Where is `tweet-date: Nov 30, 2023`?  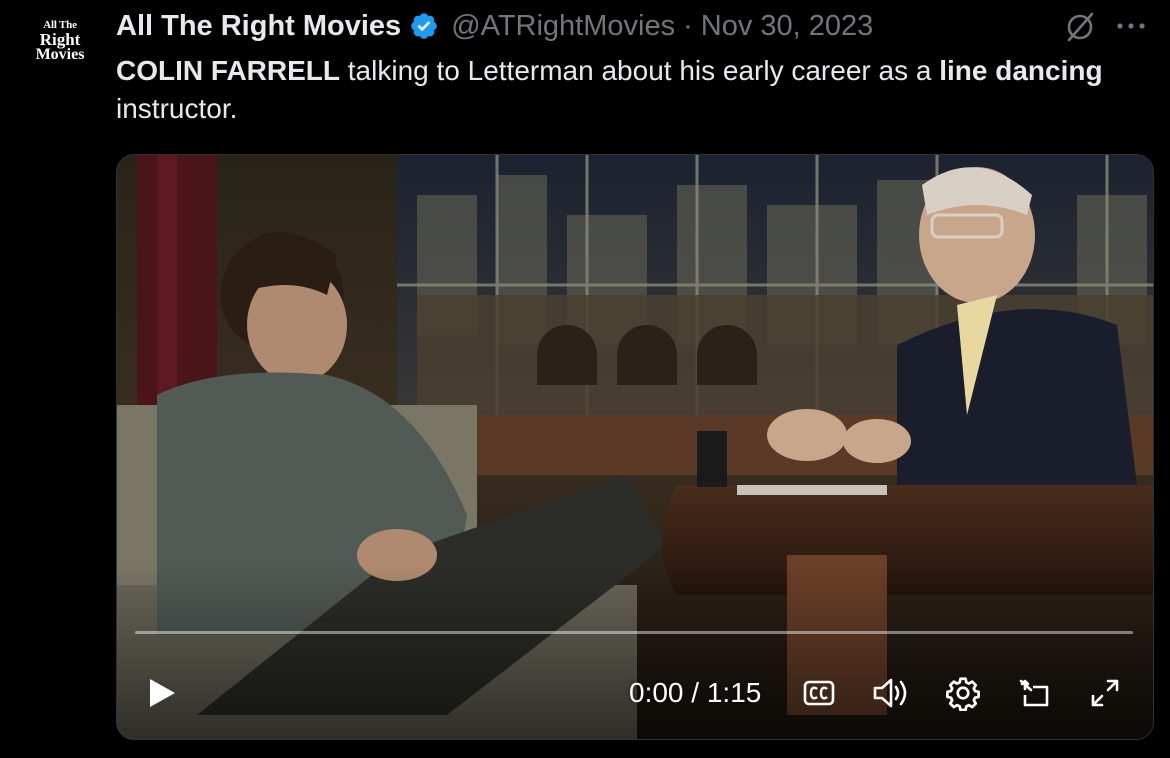
tweet-date: Nov 30, 2023 is located at coordinates (787, 26).